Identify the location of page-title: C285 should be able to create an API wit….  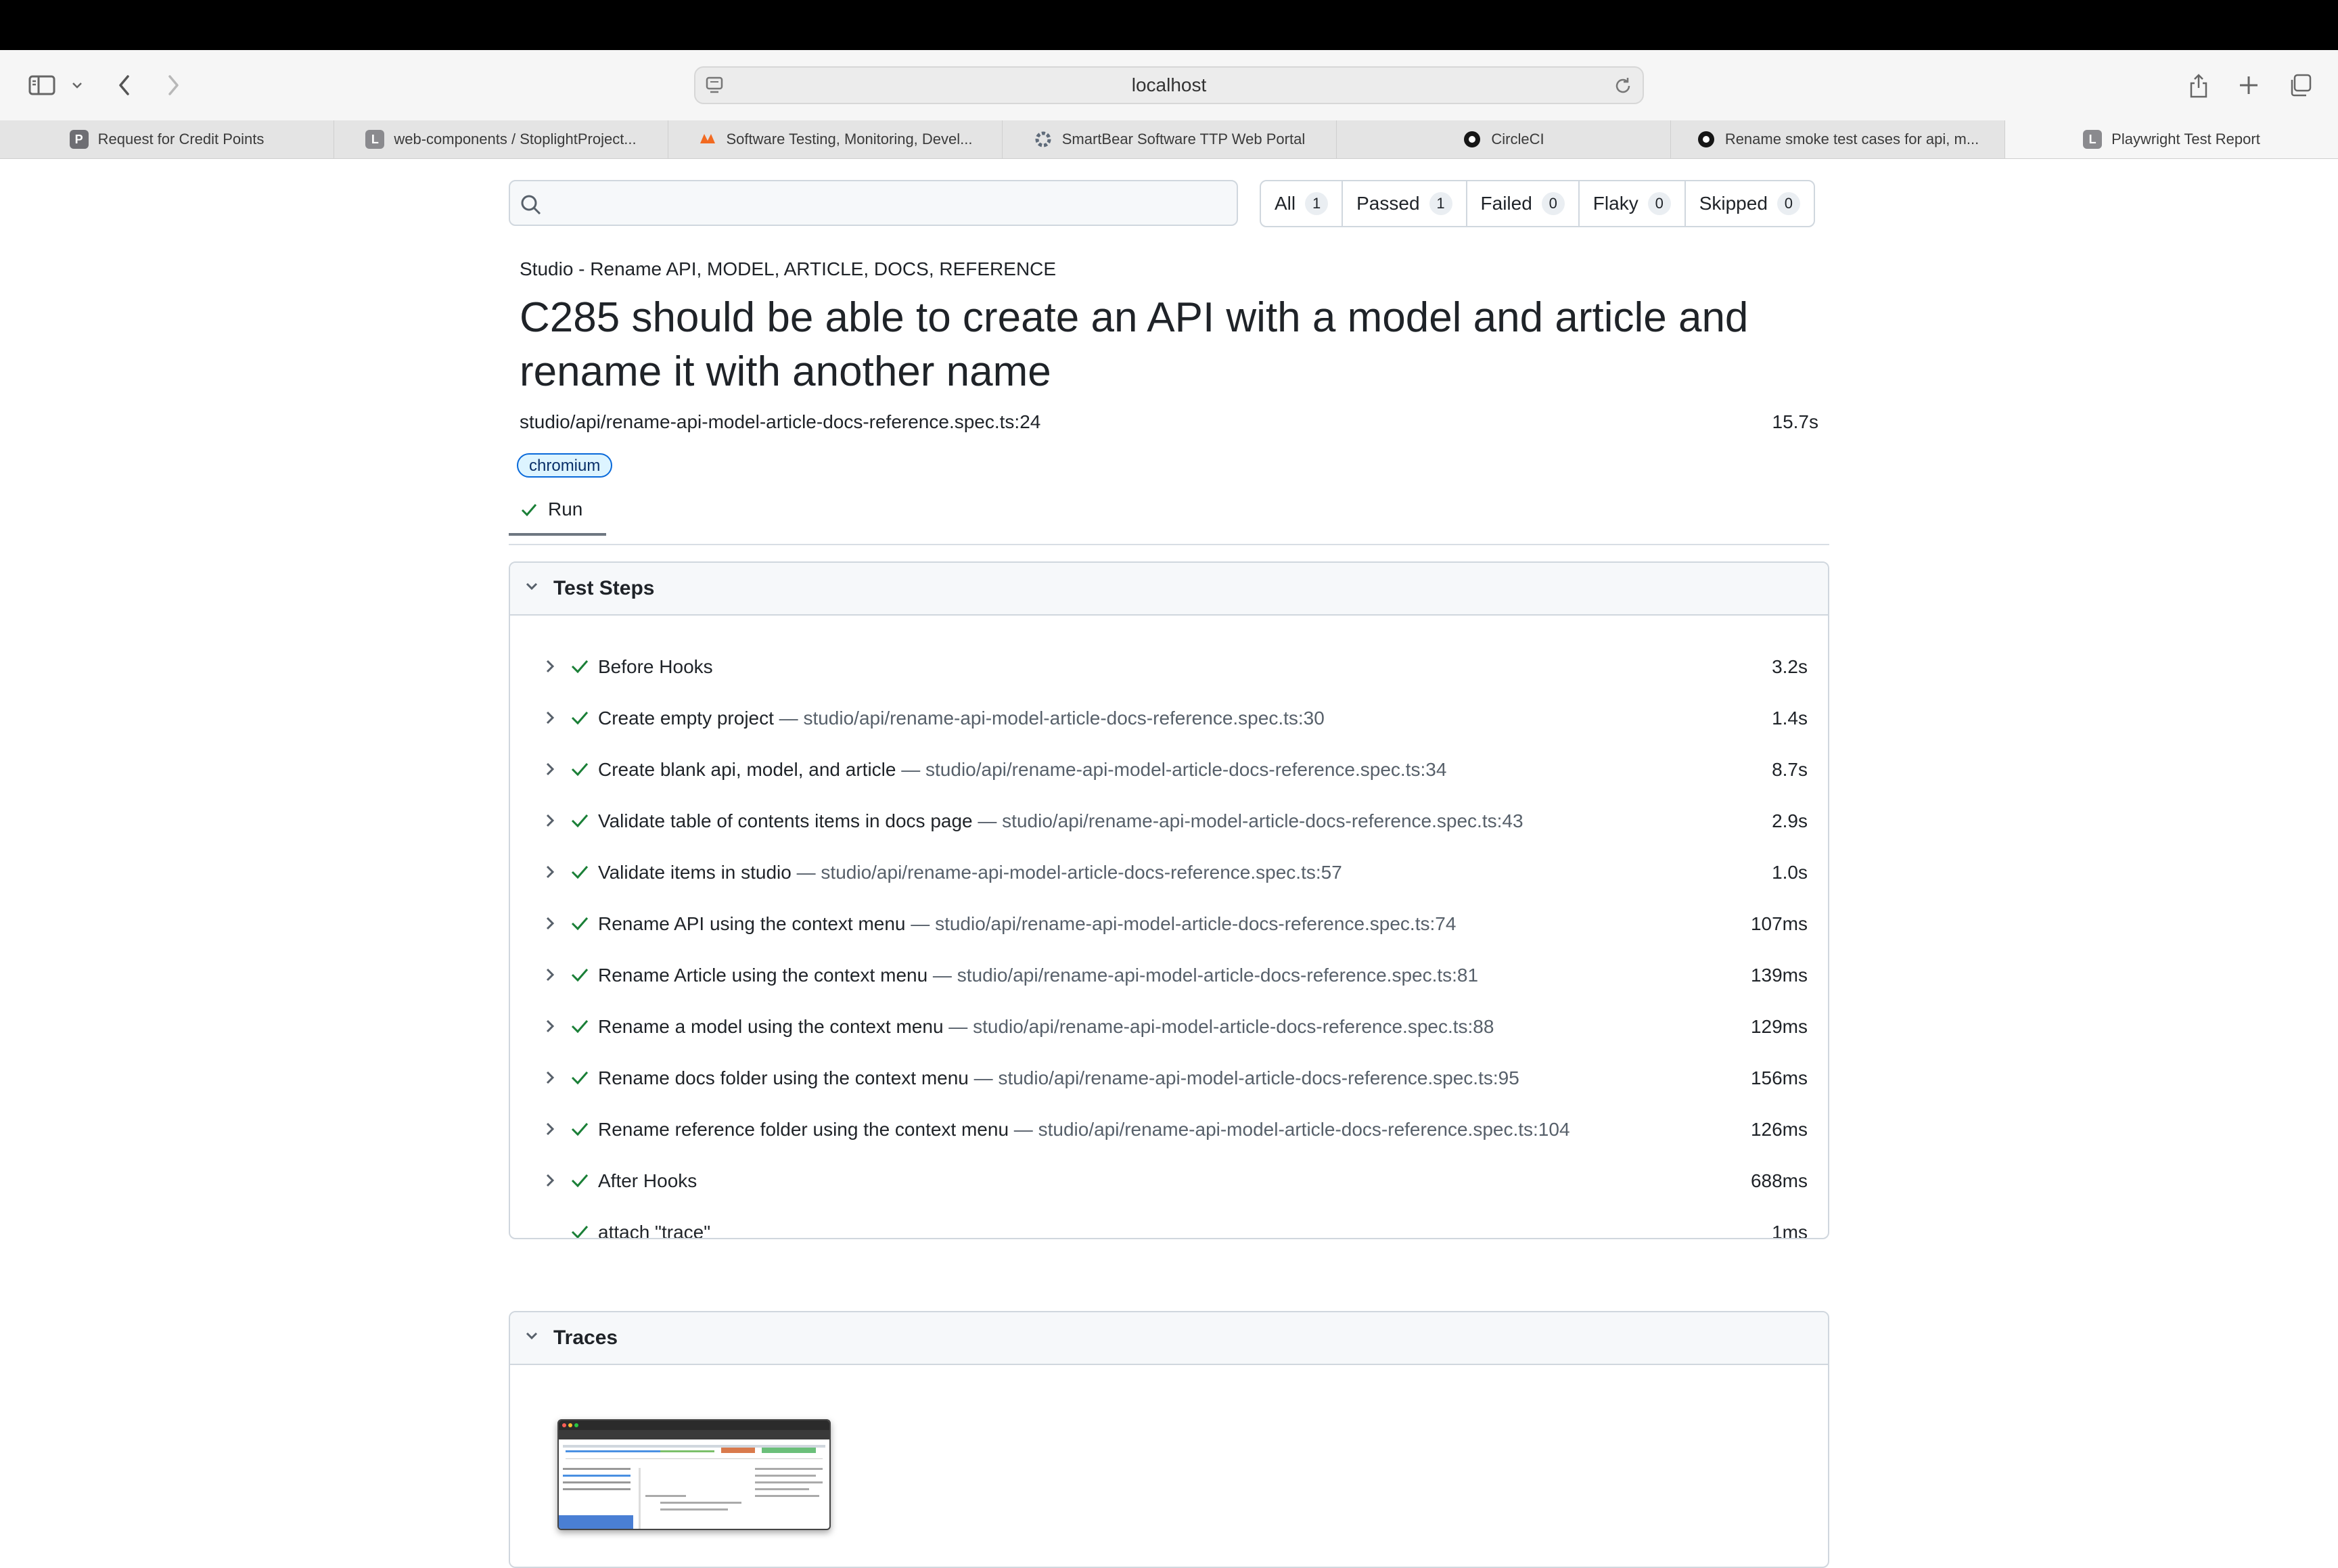
(1134, 345).